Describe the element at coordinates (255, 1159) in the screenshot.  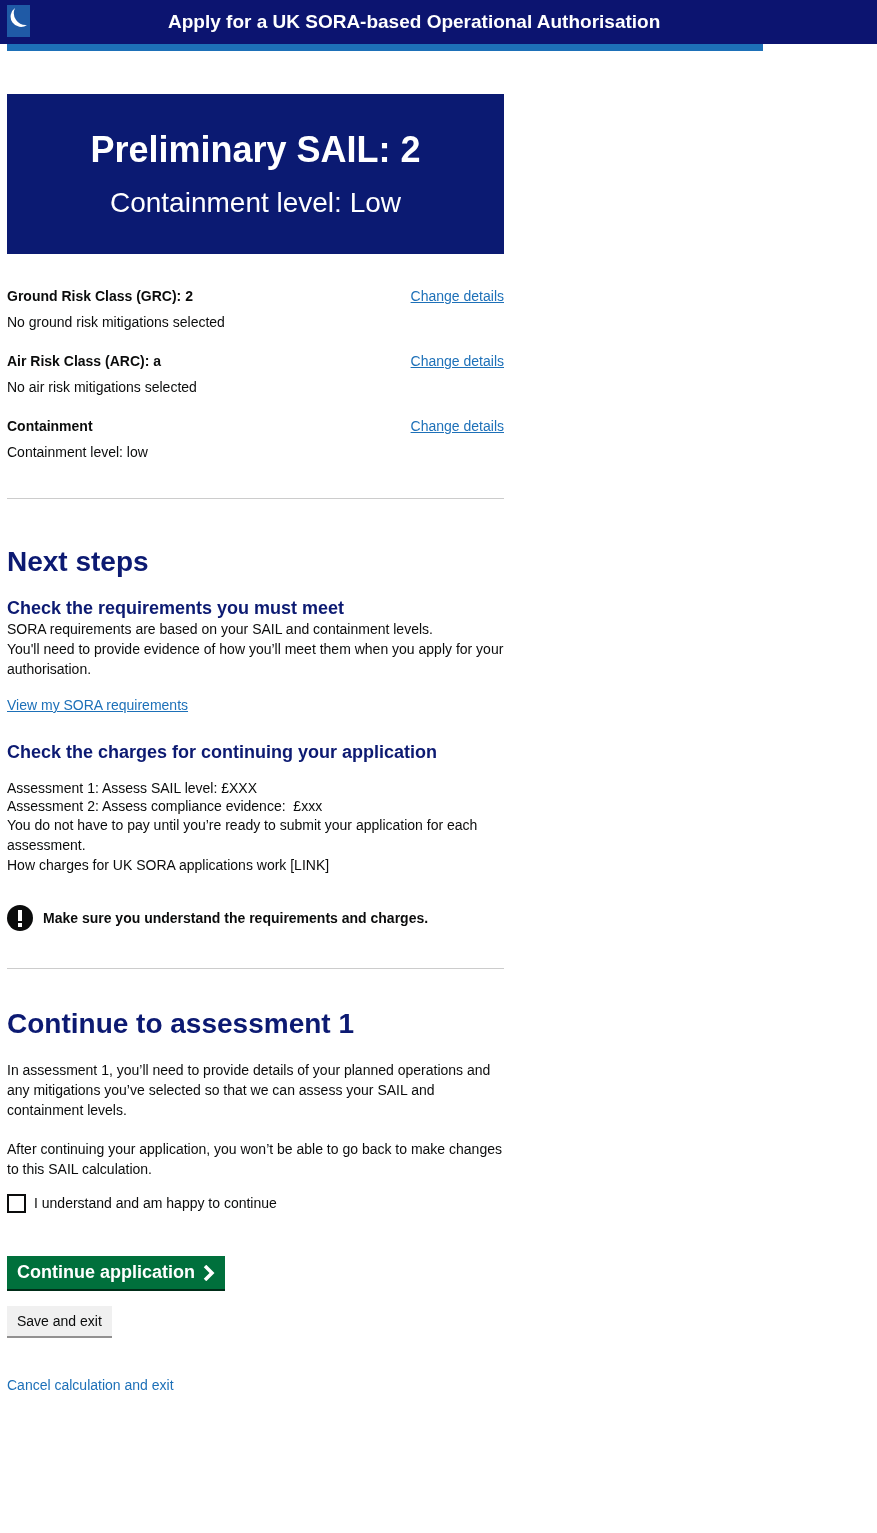
I see `body-text: After continuing your application, you won’t be able to go back to make changes to this SAIL calculation.` at that location.